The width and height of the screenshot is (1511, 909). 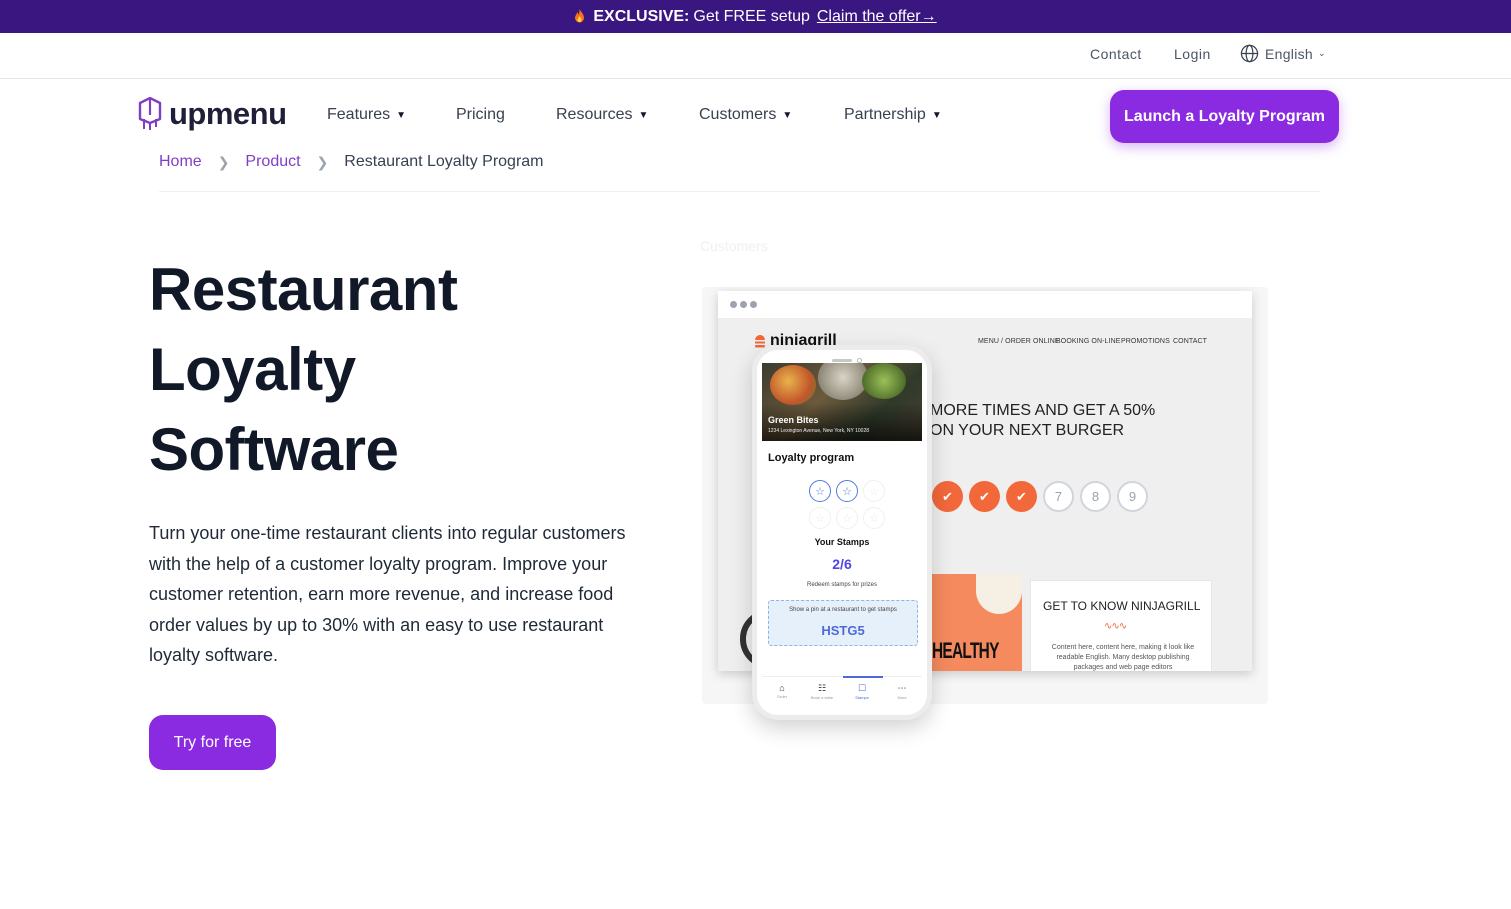 I want to click on headline-line-2: ON YOUR NEXT BURGER, so click(x=1027, y=430).